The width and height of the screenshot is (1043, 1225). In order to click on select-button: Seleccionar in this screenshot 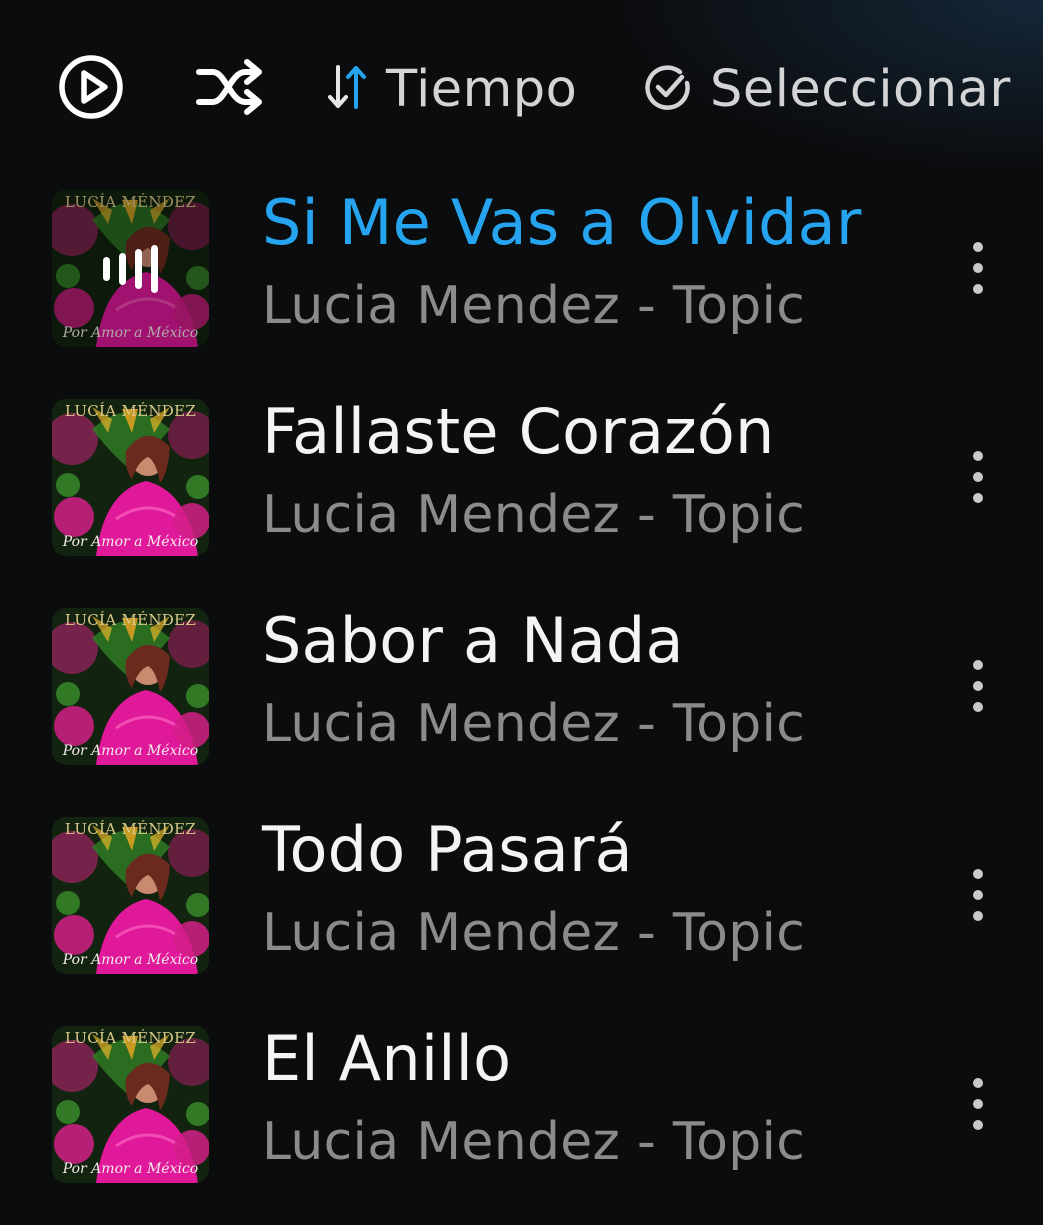, I will do `click(826, 89)`.